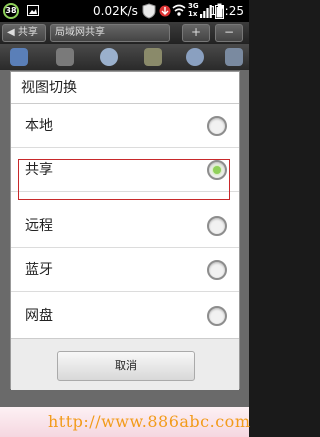 The width and height of the screenshot is (320, 437). Describe the element at coordinates (125, 226) in the screenshot. I see `option-remote: 远程` at that location.